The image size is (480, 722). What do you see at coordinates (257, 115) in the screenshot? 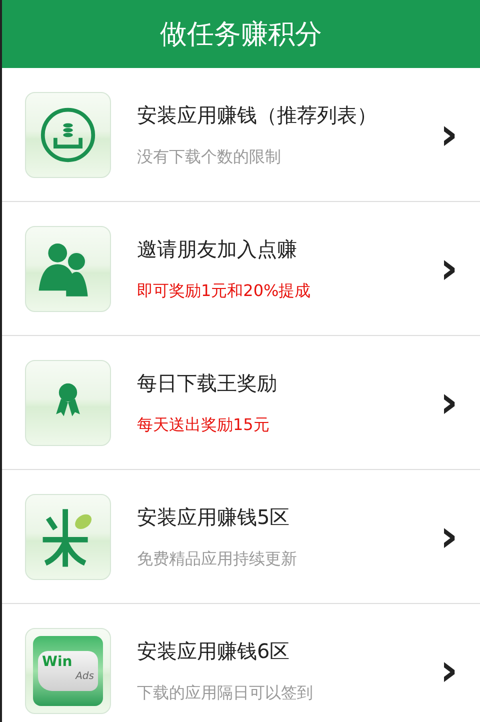
I see `task-title: 安装应用赚钱（推荐列表）` at bounding box center [257, 115].